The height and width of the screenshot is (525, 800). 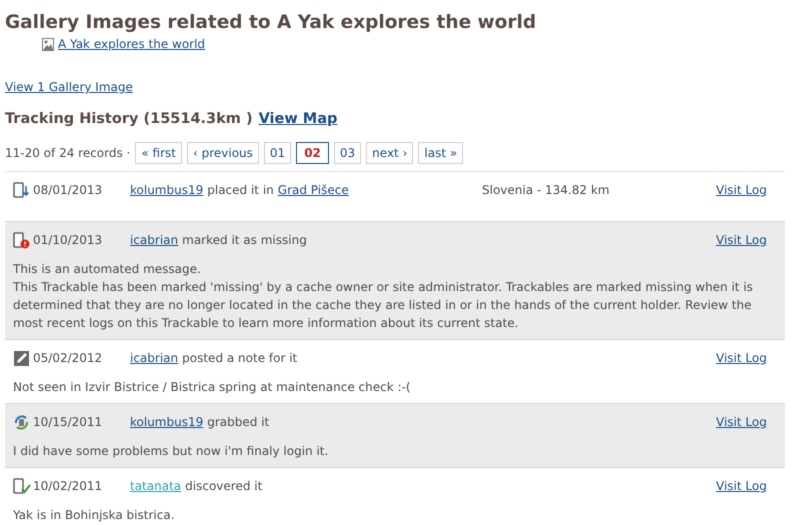 What do you see at coordinates (271, 23) in the screenshot?
I see `page-heading: Gallery Images related to A Yak explores the world` at bounding box center [271, 23].